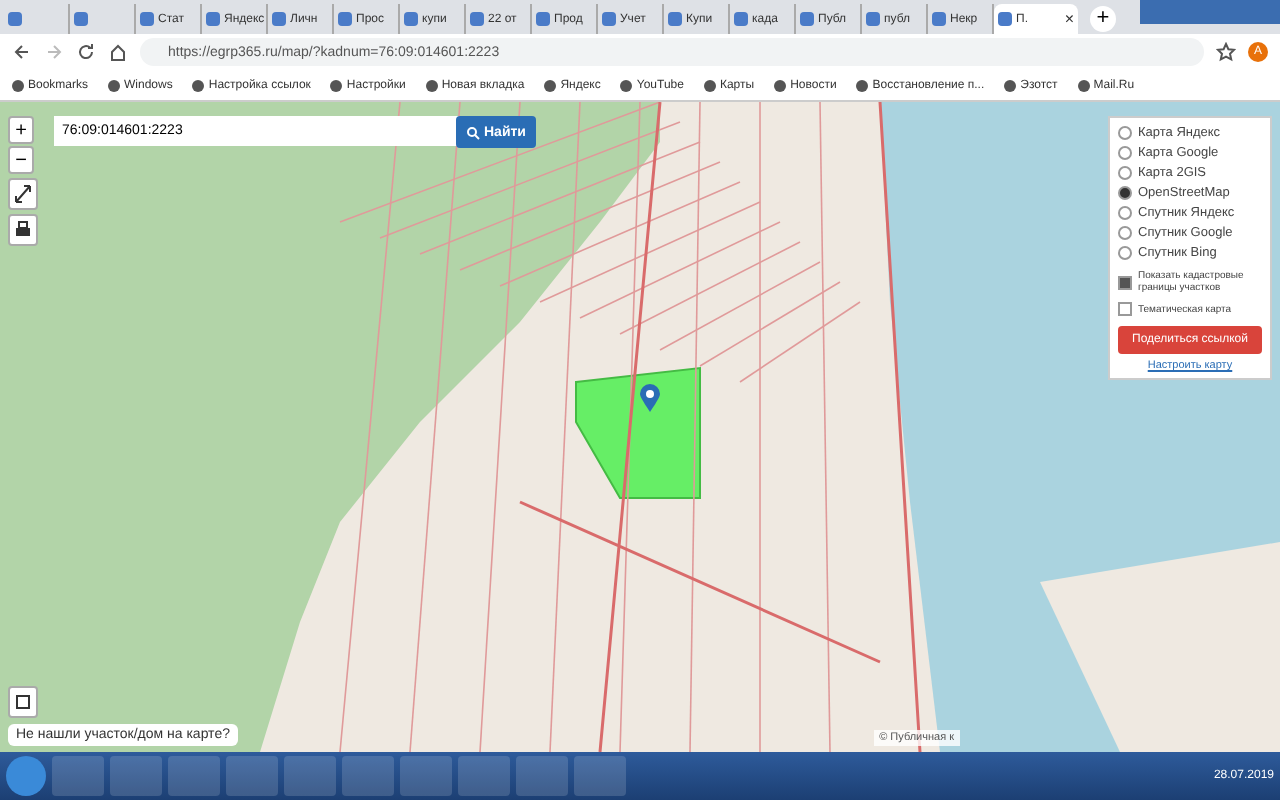 The height and width of the screenshot is (800, 1280). What do you see at coordinates (118, 52) in the screenshot?
I see `home-icon` at bounding box center [118, 52].